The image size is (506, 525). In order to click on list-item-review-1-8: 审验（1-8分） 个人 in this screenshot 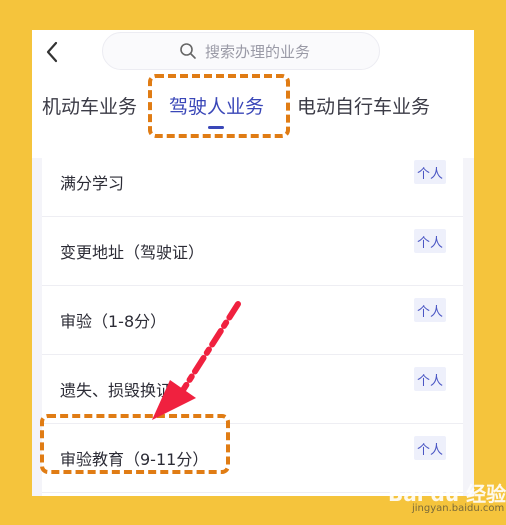, I will do `click(252, 320)`.